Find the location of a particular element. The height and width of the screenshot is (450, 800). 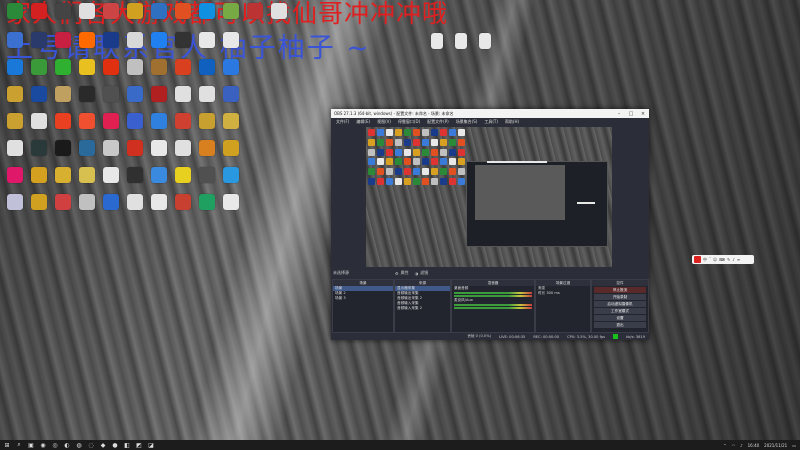

taskbar-app-button: ● is located at coordinates (115, 445).